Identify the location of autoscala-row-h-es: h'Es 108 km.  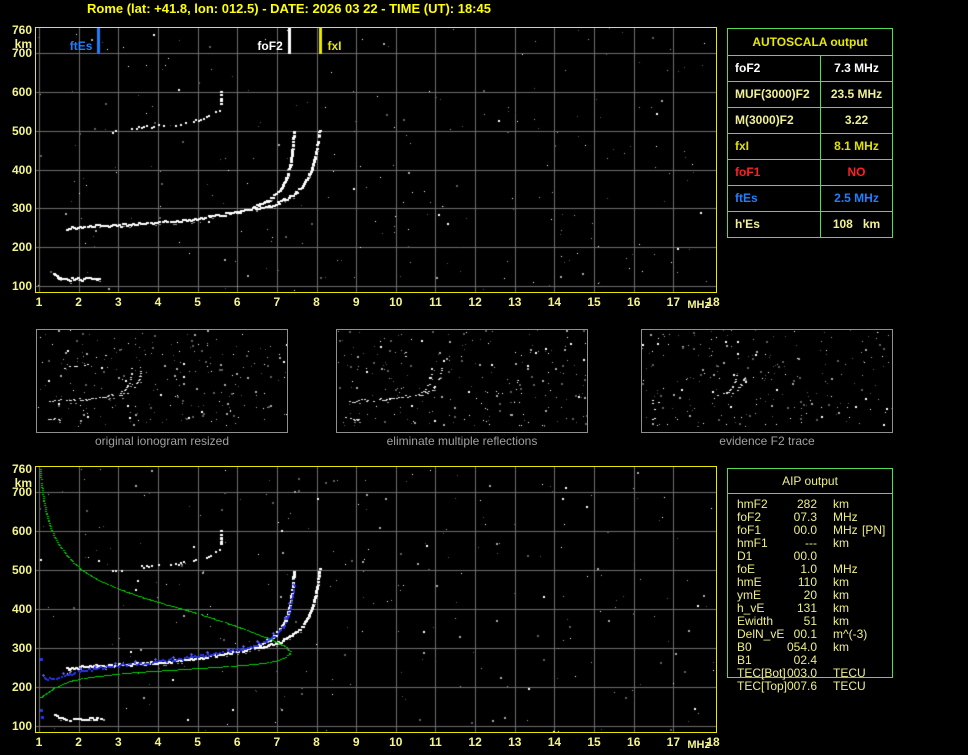
(810, 224).